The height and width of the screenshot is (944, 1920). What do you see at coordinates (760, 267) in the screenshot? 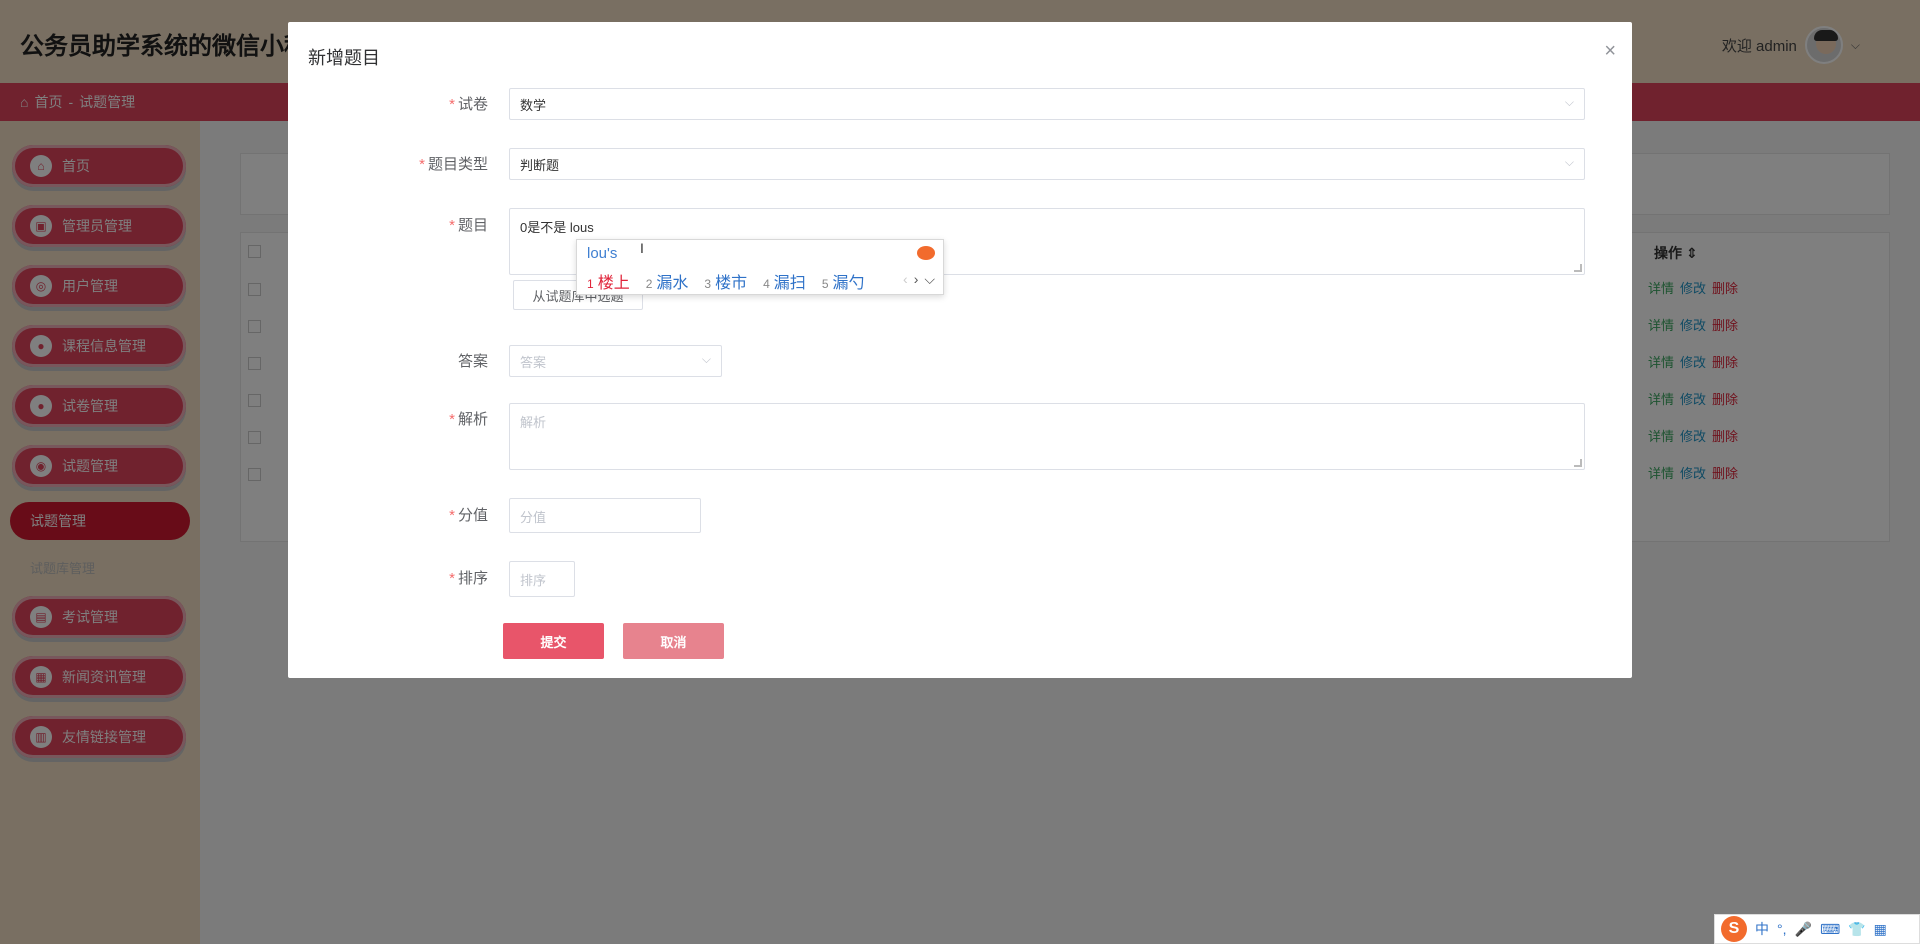
I see `ime-candidate-window: lou's 1 楼上 2 漏水 3 楼市 4 漏扫 5 漏勺 ‹ › ⌵` at bounding box center [760, 267].